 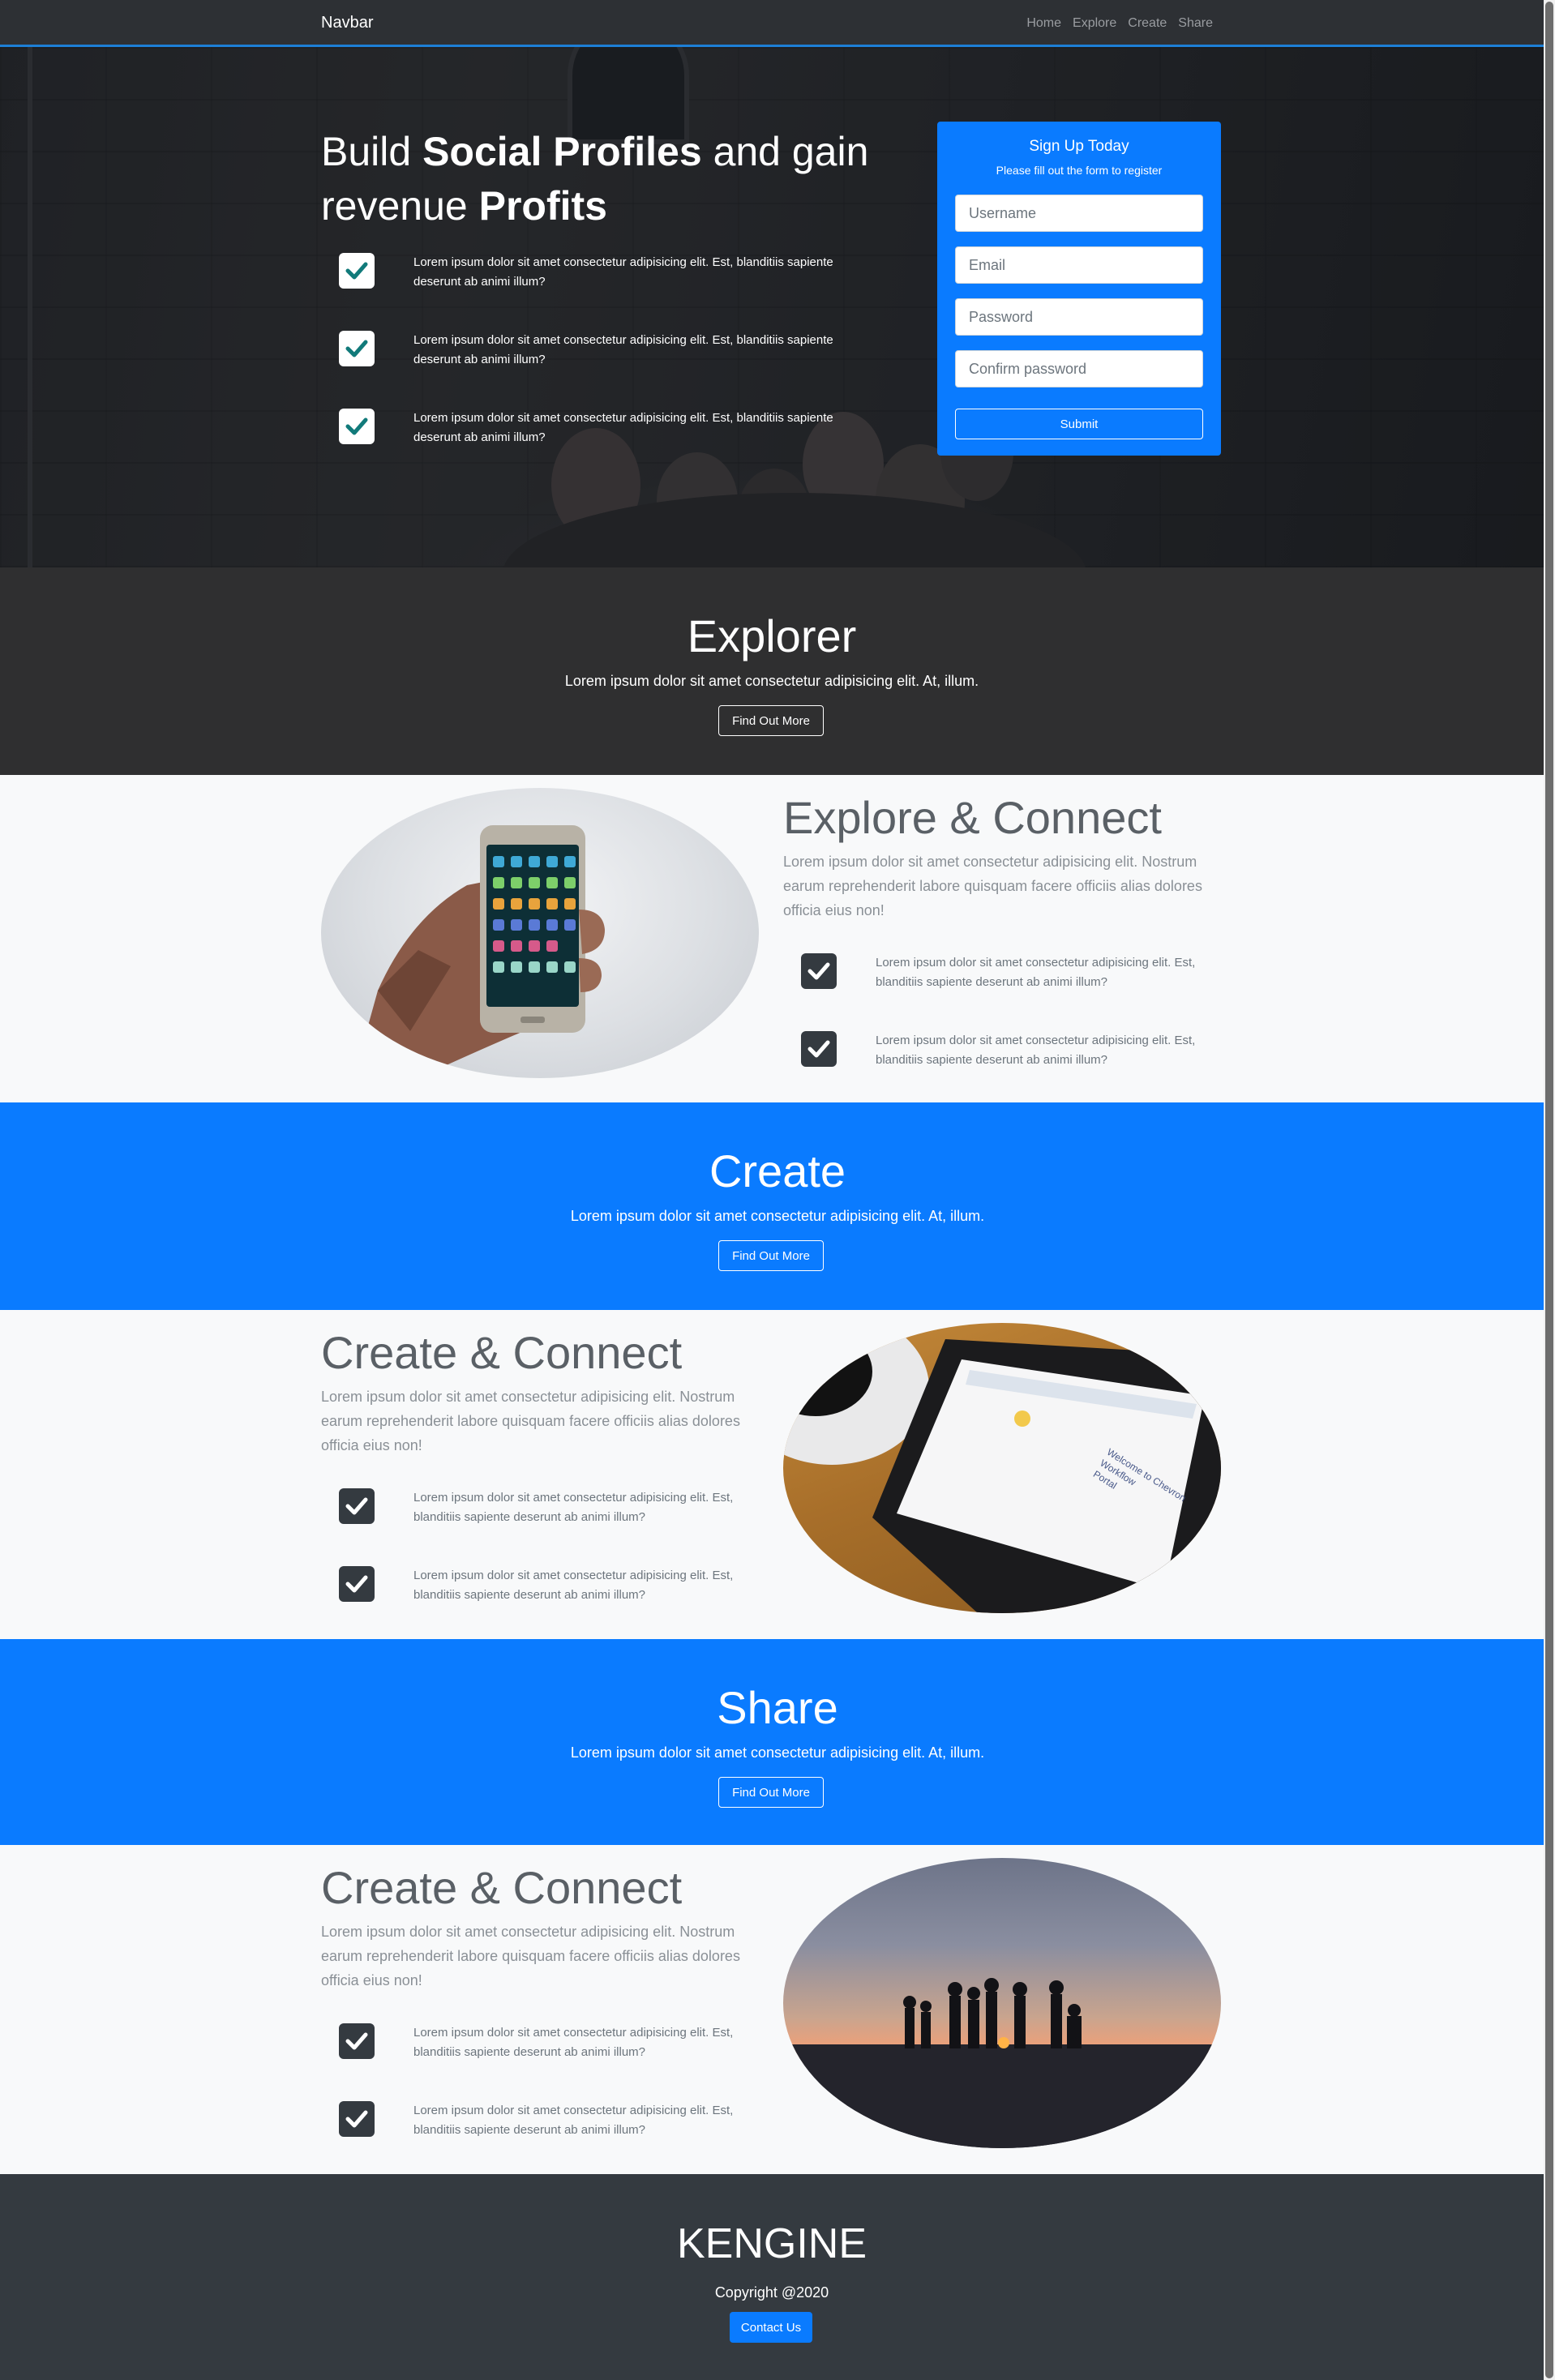 I want to click on create-title: Create, so click(x=777, y=1170).